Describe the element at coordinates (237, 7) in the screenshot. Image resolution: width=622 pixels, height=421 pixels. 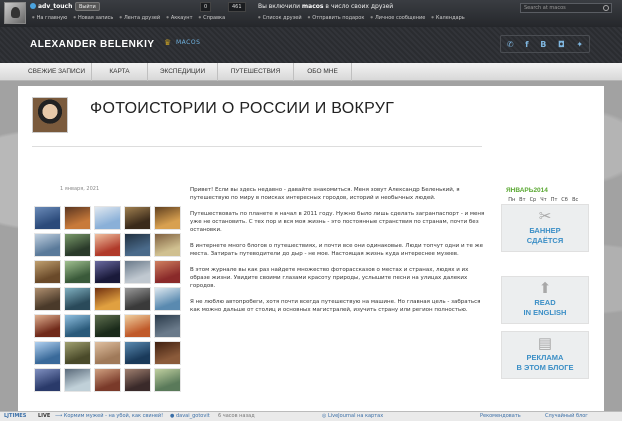
I see `friends-count: 461` at that location.